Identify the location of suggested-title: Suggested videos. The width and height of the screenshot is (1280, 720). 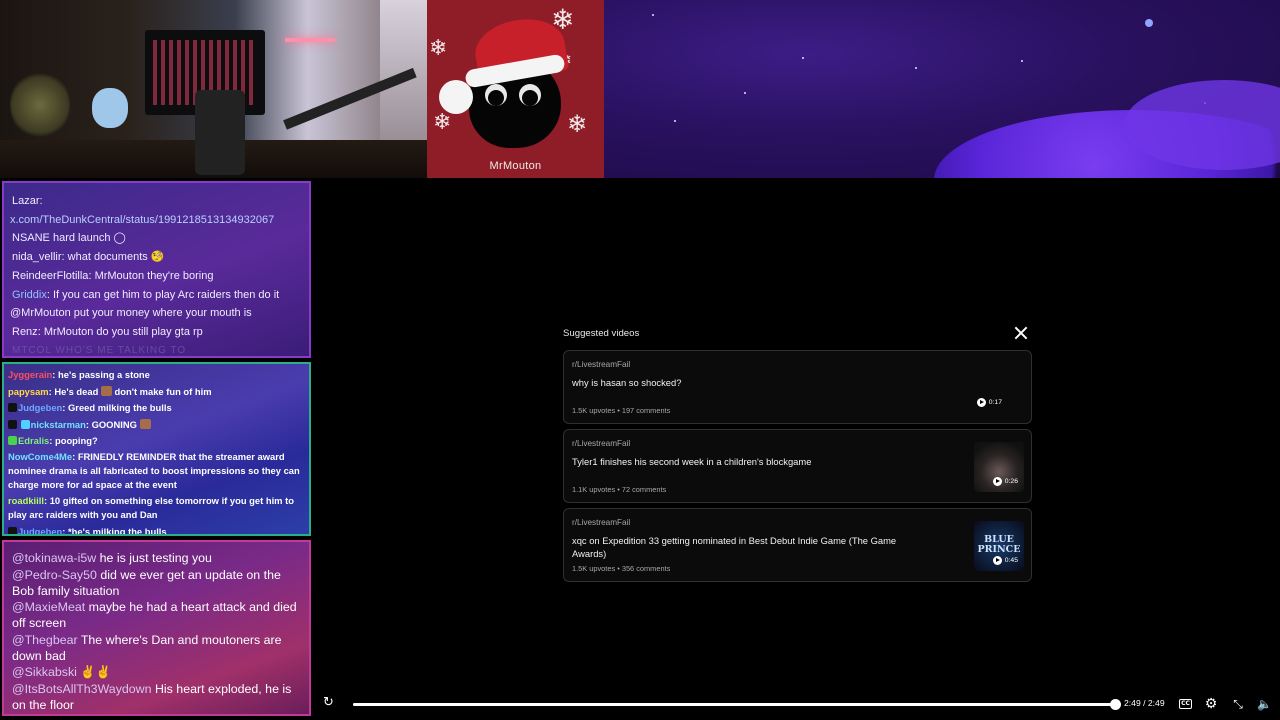
(601, 333).